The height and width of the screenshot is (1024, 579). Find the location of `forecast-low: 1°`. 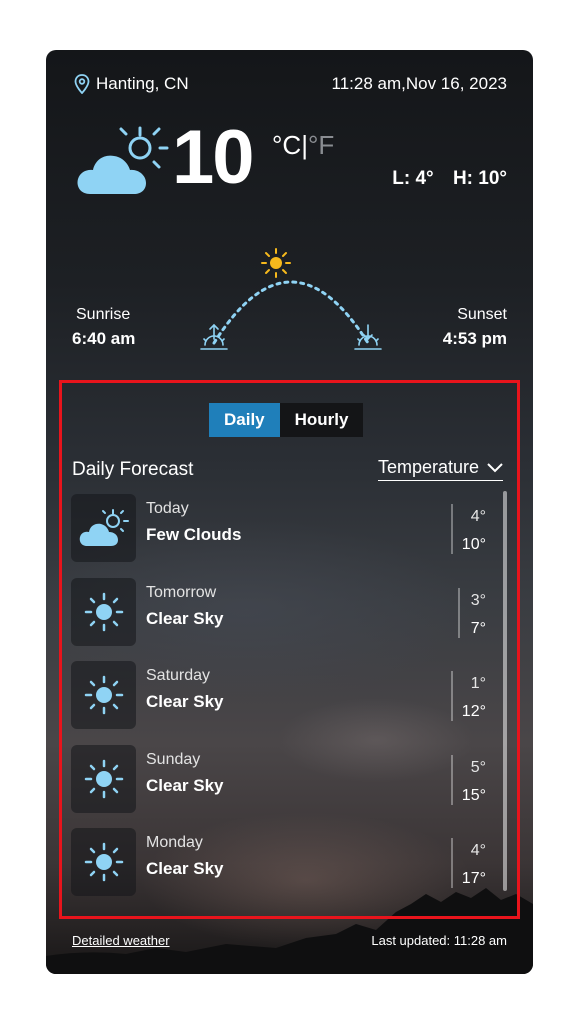

forecast-low: 1° is located at coordinates (478, 683).